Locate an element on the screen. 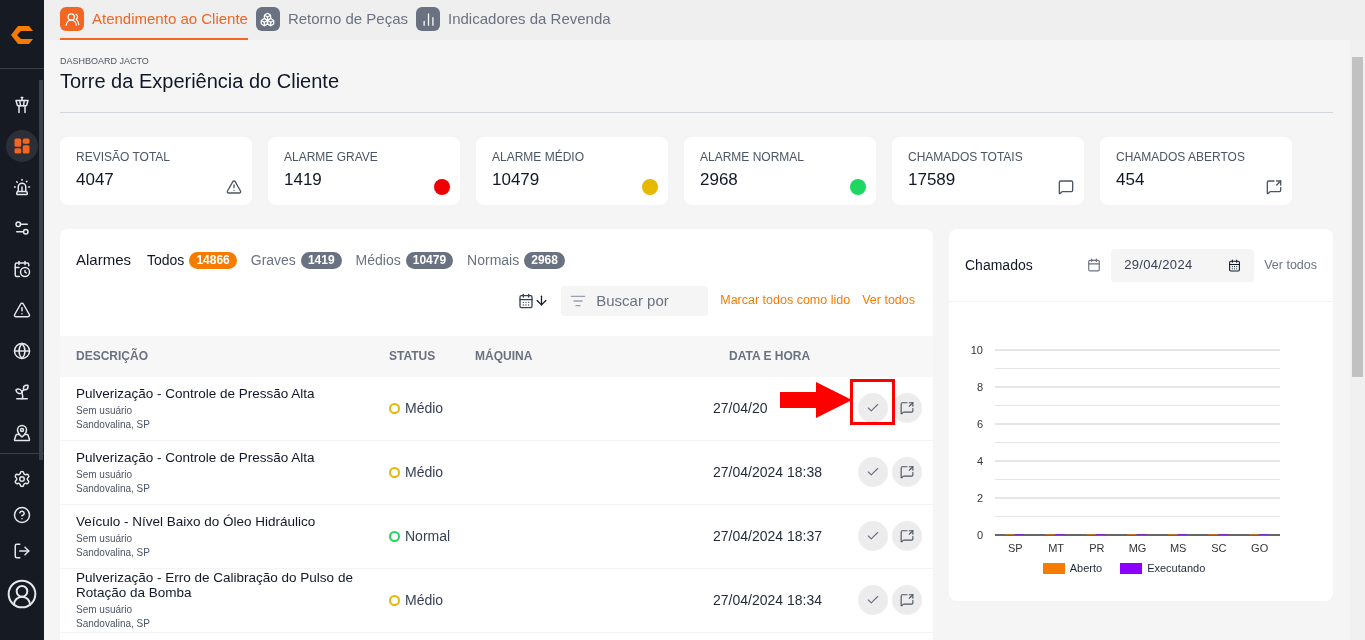  page-title: Torre da Experiência do Cliente is located at coordinates (200, 81).